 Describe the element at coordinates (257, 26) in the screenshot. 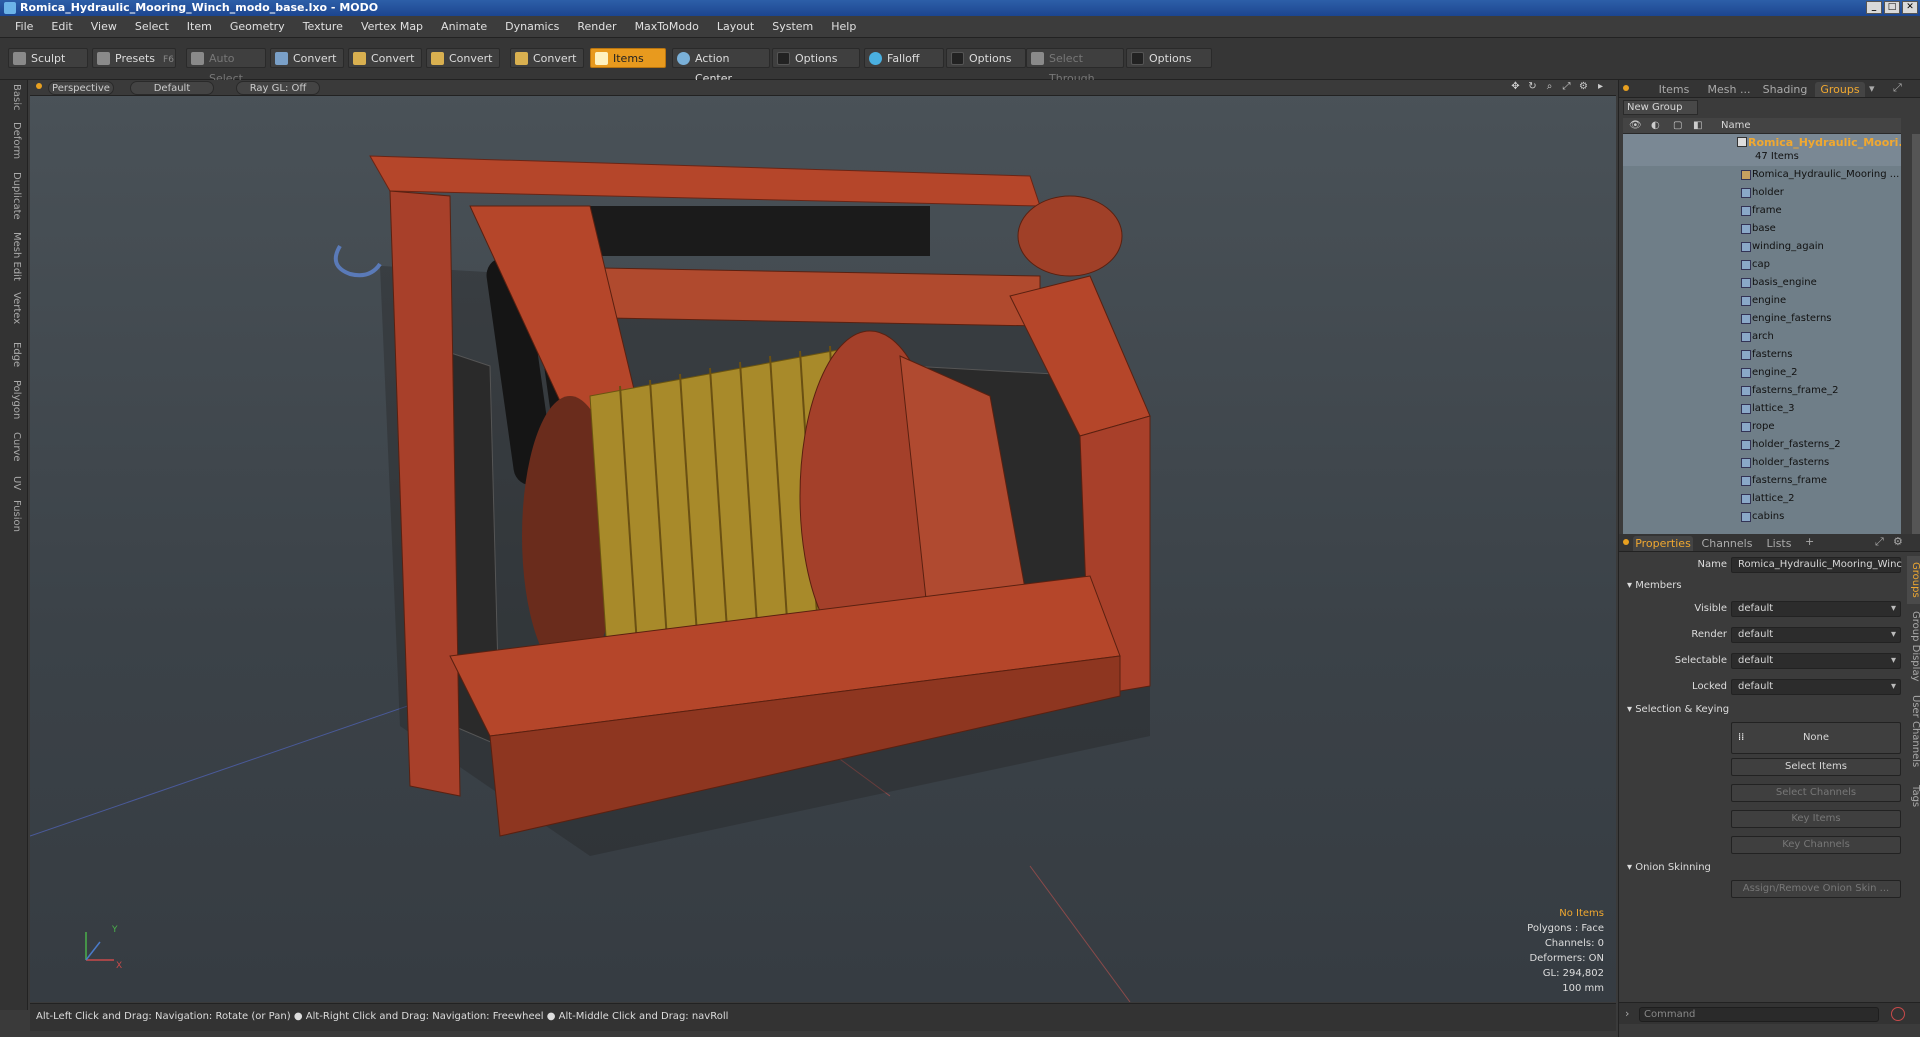

I see `menu-geometry: Geometry` at that location.